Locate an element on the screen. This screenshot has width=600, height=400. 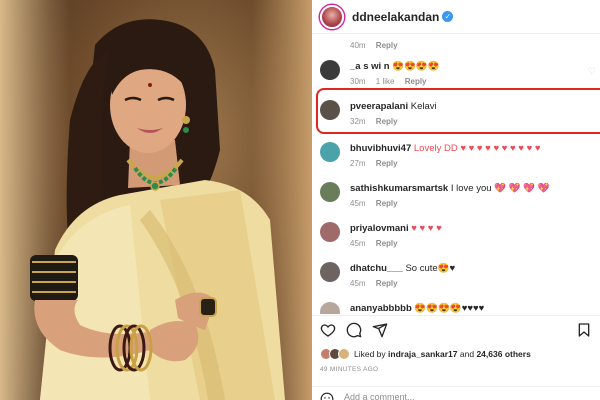
author-username: ddneelakandan is located at coordinates (395, 17).